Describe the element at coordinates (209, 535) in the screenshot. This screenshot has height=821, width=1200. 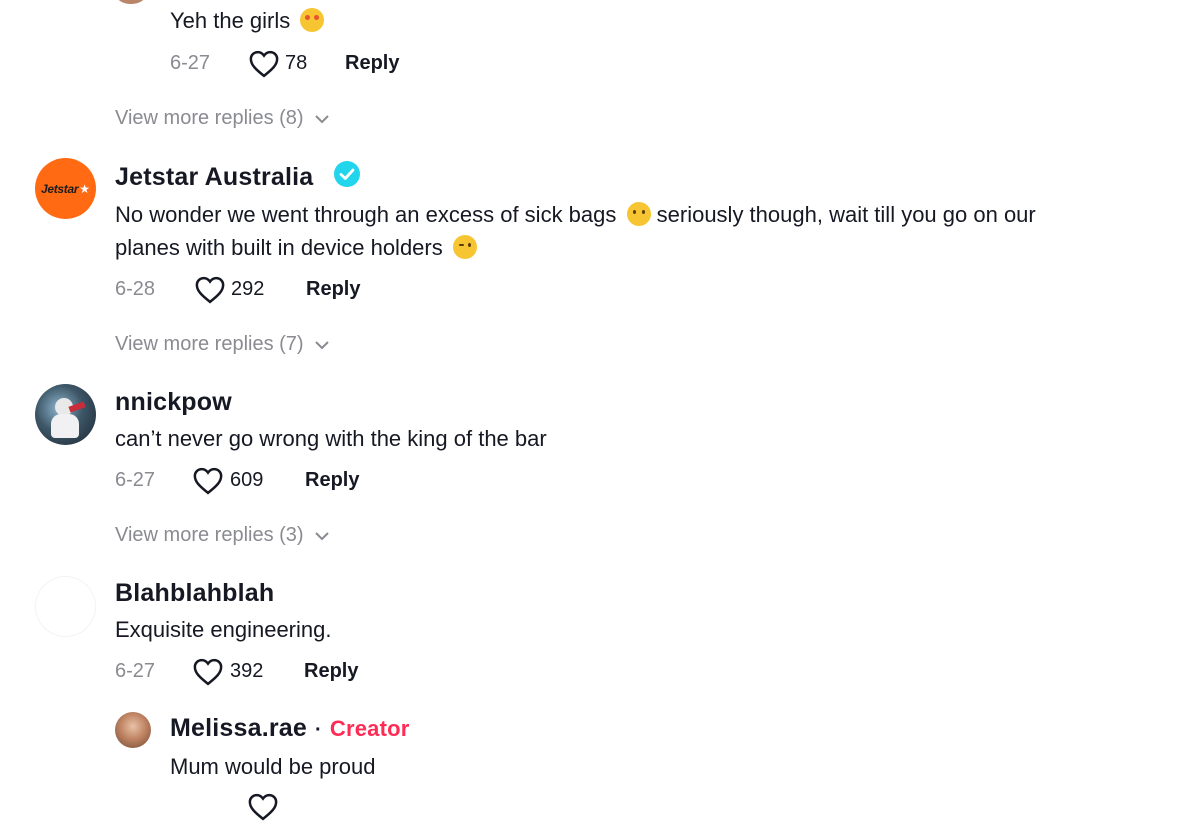
I see `view-more-label: View more replies (3)` at that location.